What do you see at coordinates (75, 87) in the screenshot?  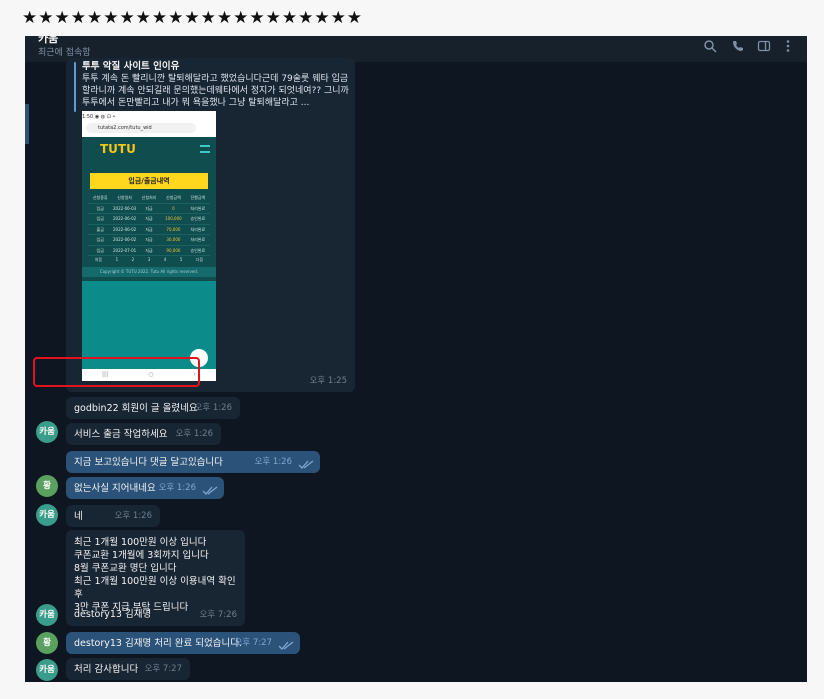 I see `reply-accent-bar` at bounding box center [75, 87].